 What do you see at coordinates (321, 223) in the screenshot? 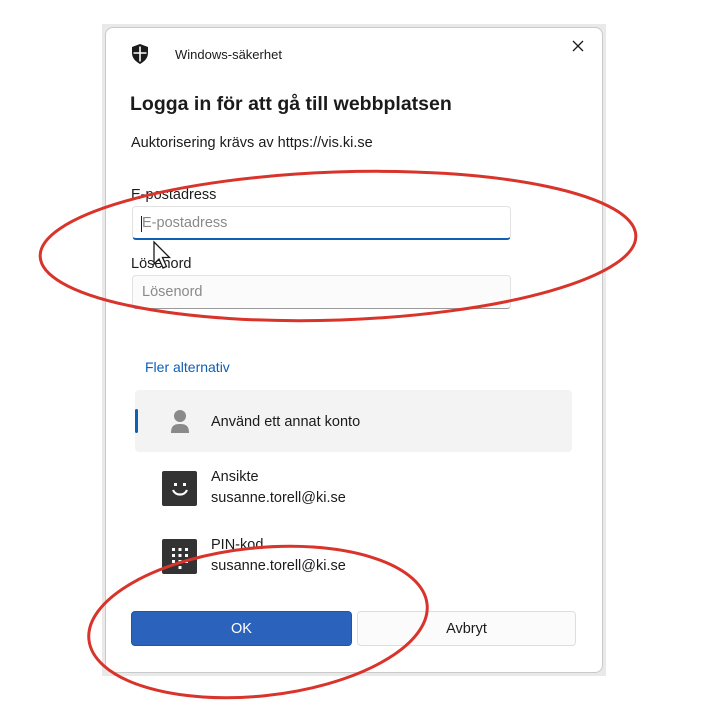
I see `email-field` at bounding box center [321, 223].